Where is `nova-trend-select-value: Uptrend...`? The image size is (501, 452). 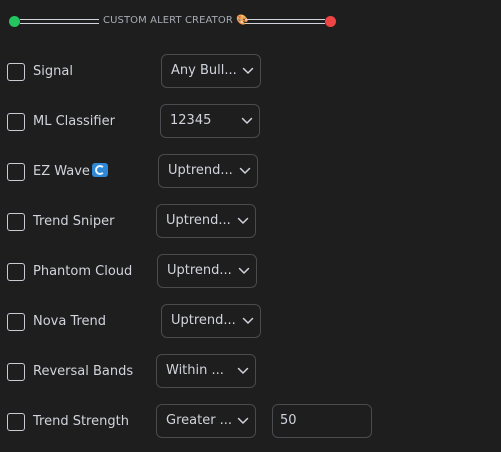 nova-trend-select-value: Uptrend... is located at coordinates (203, 320).